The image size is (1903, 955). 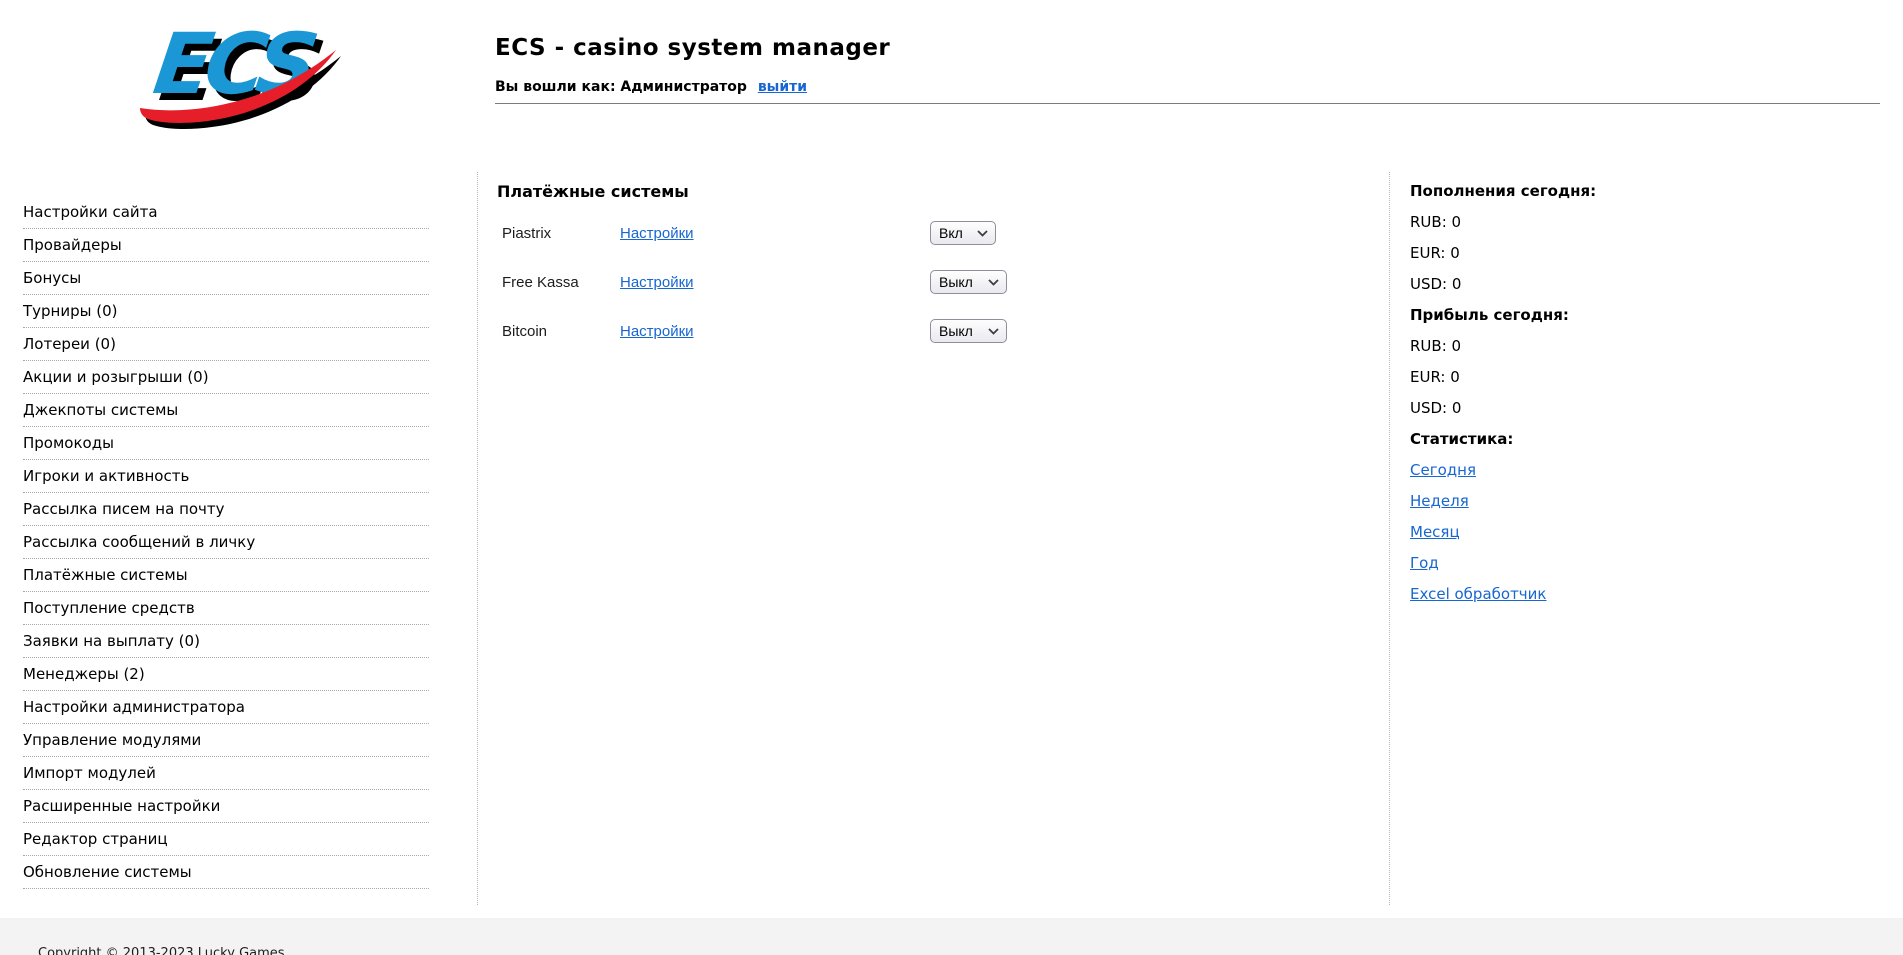 What do you see at coordinates (525, 331) in the screenshot?
I see `payment-name: Bitcoin` at bounding box center [525, 331].